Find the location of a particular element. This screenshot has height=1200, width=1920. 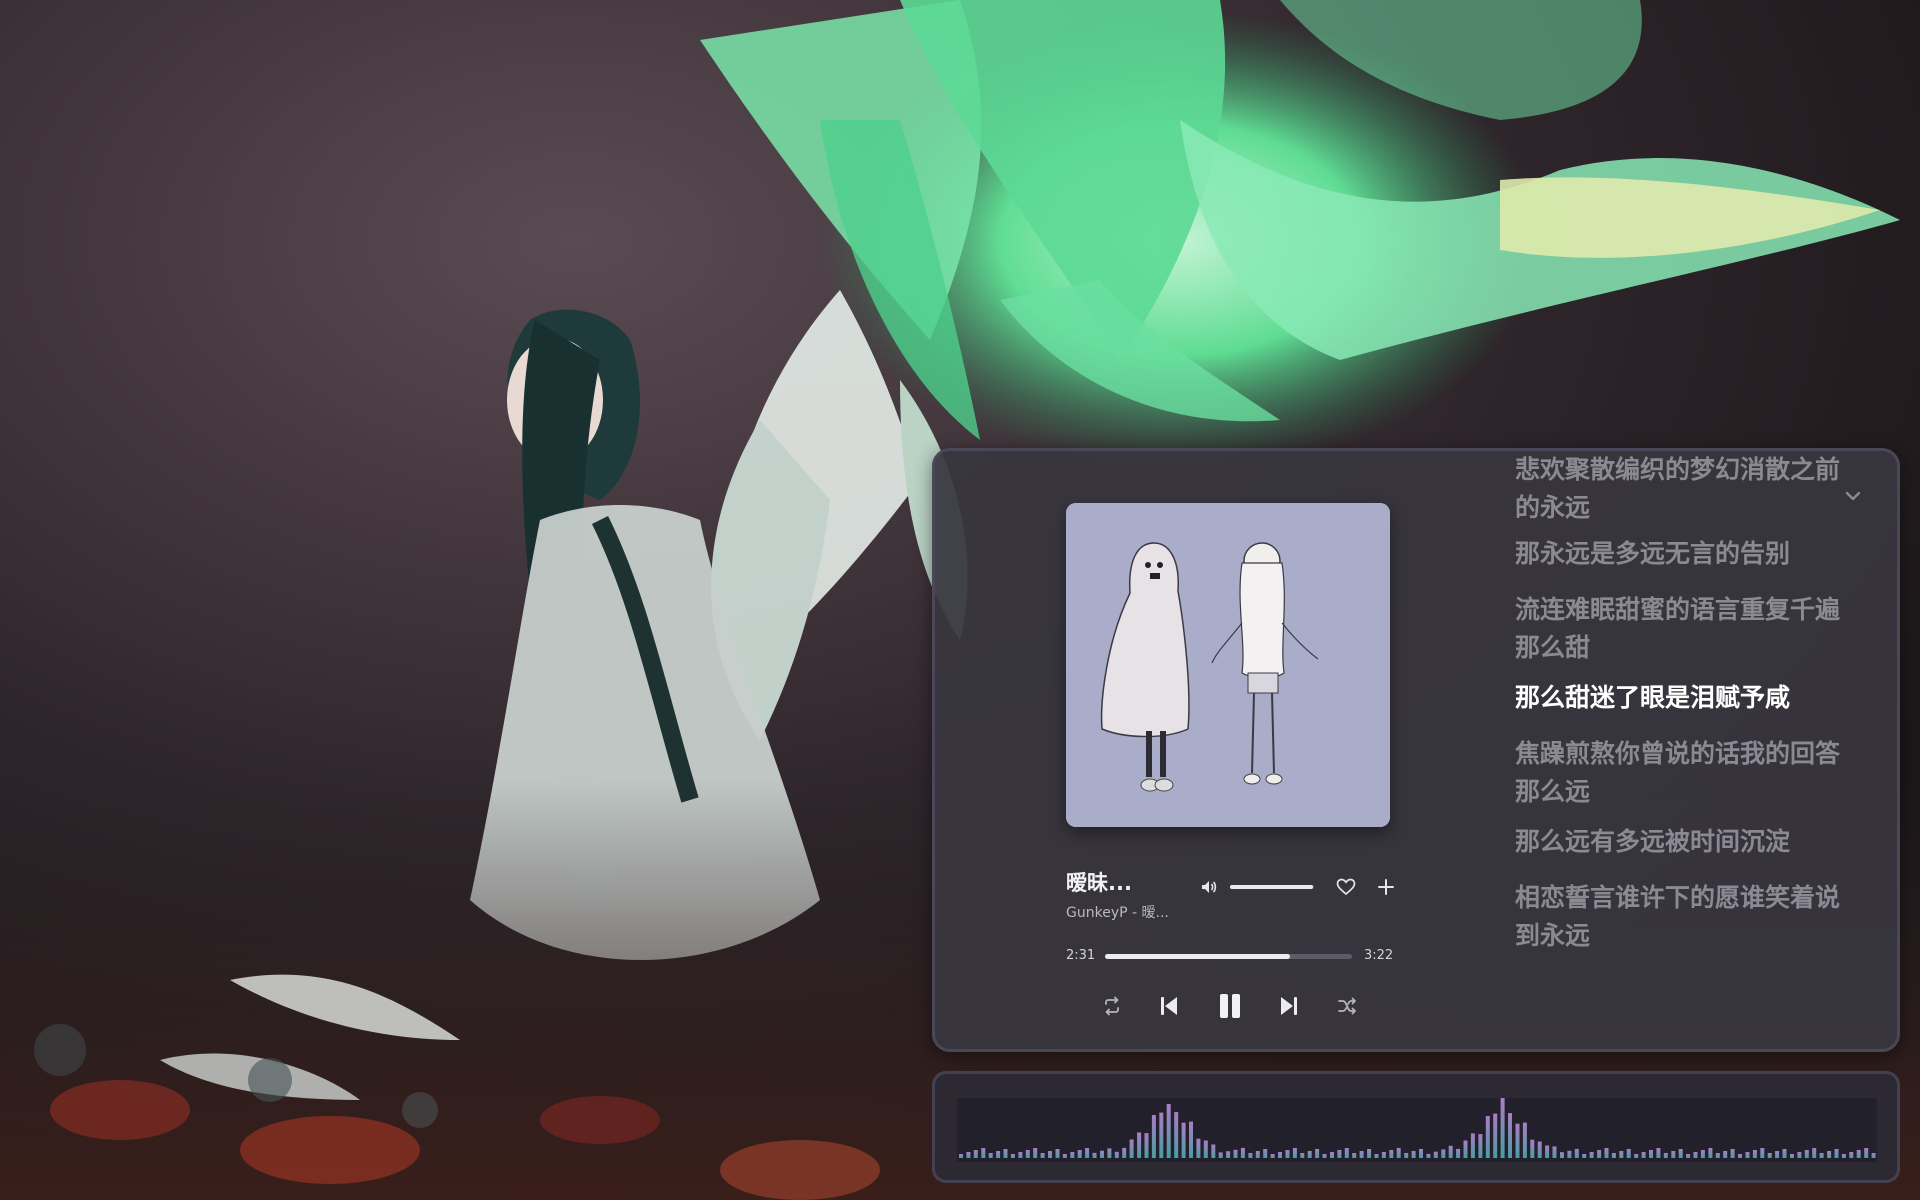

shuffle-icon is located at coordinates (1347, 1006).